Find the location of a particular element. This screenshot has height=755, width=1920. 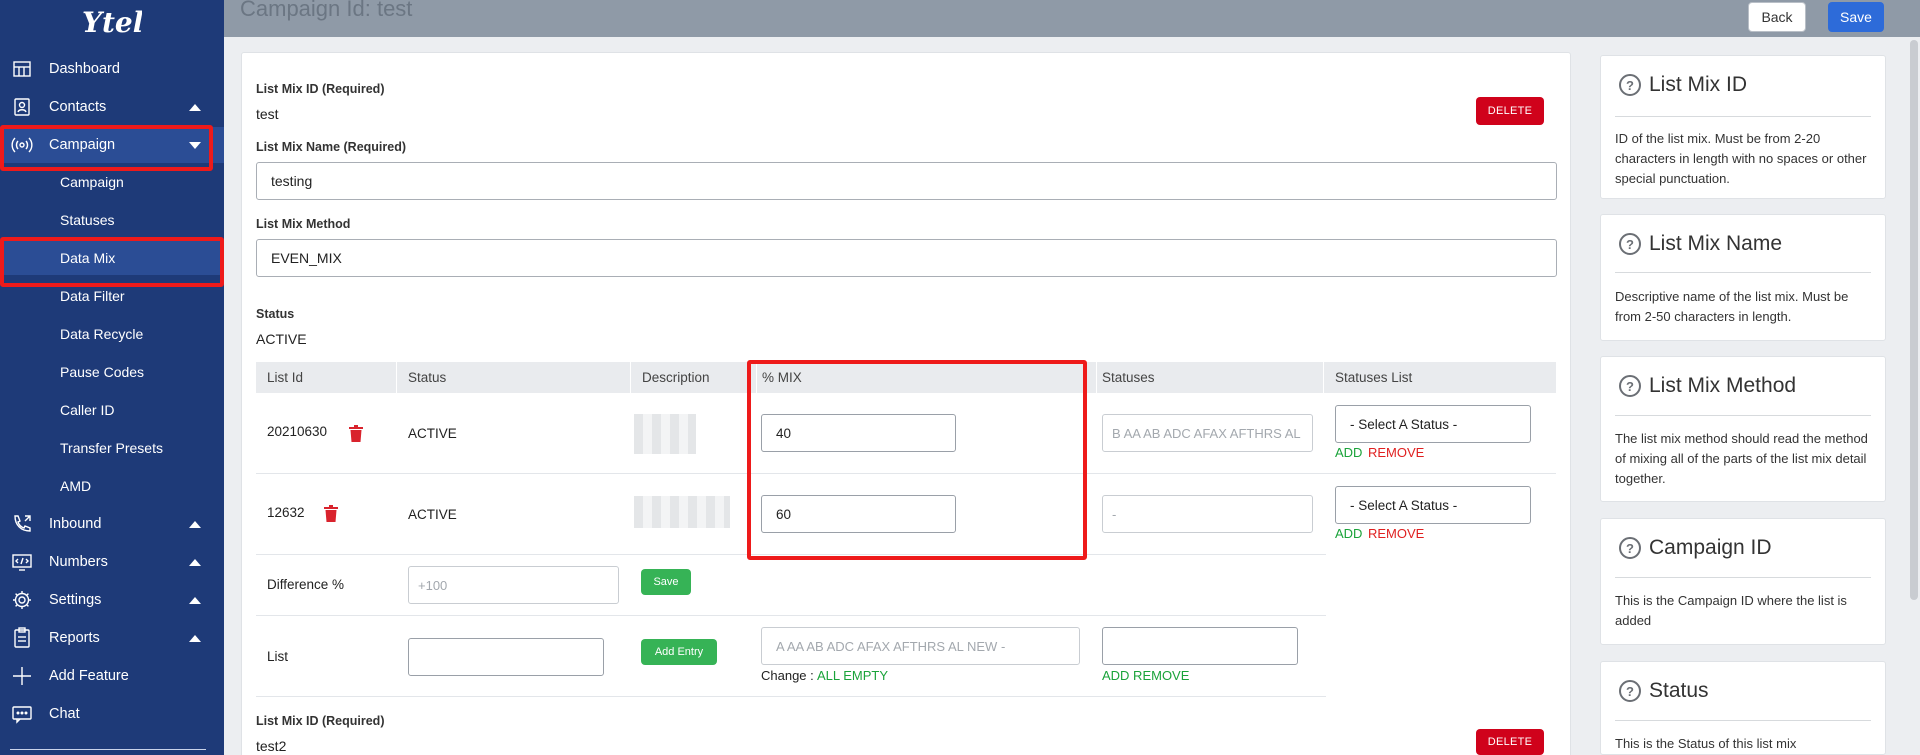

svg-text: Ytel is located at coordinates (112, 22).